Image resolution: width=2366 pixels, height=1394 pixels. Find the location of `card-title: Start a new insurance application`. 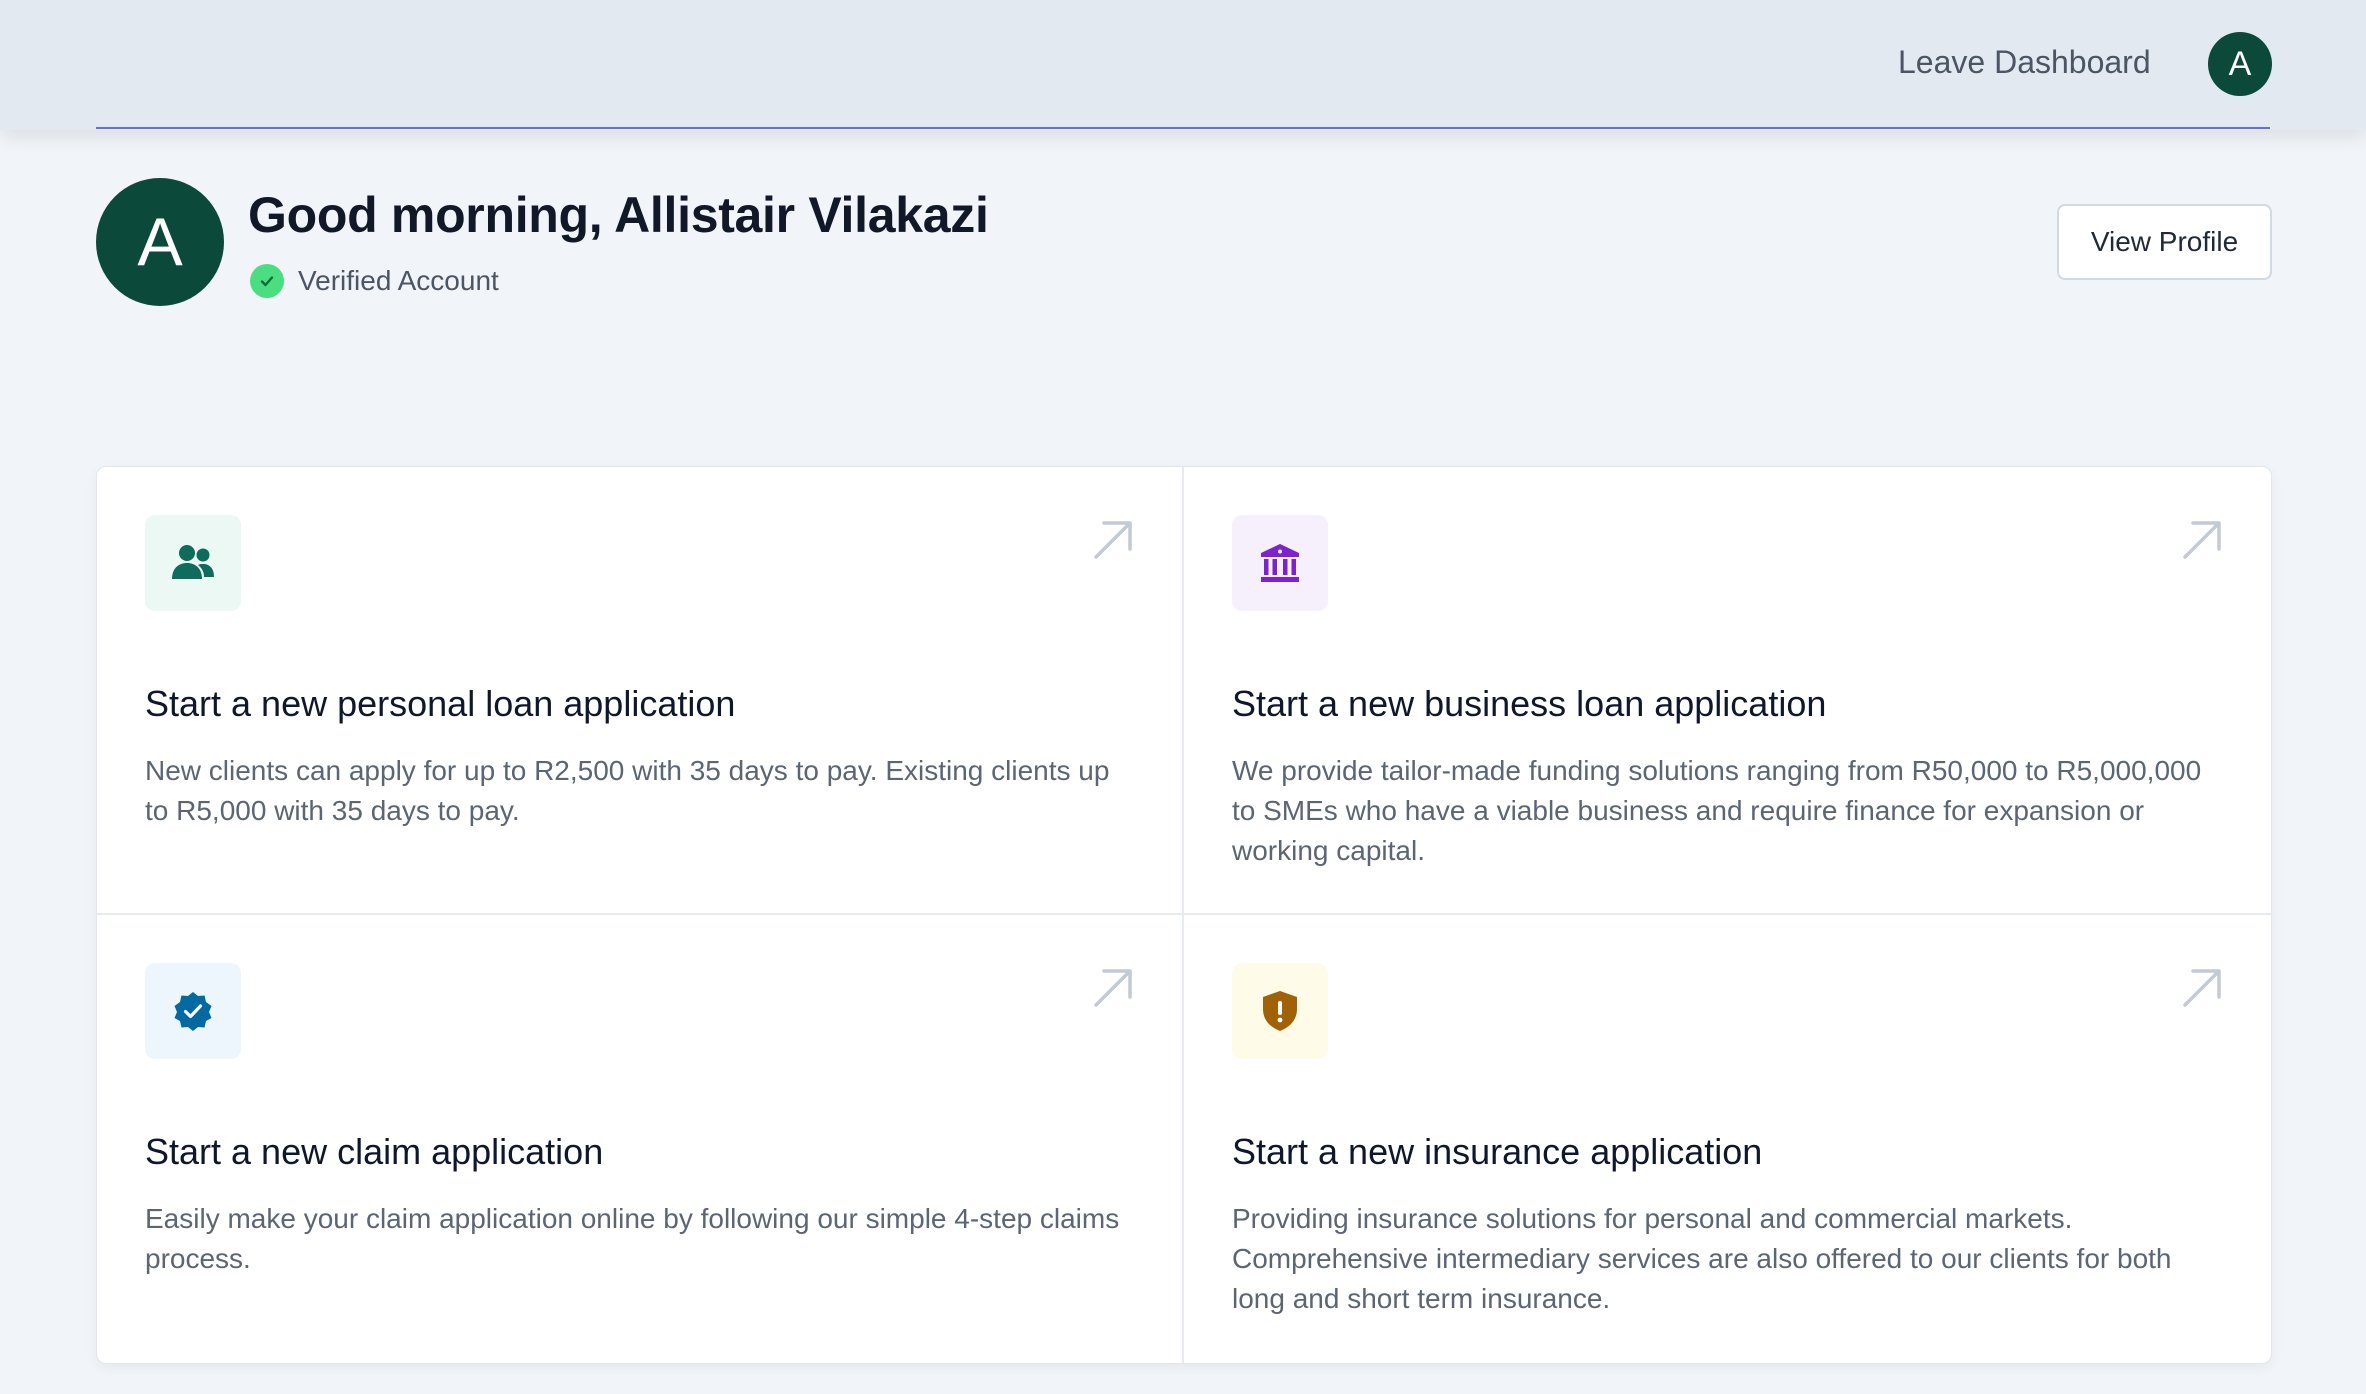

card-title: Start a new insurance application is located at coordinates (1497, 1151).